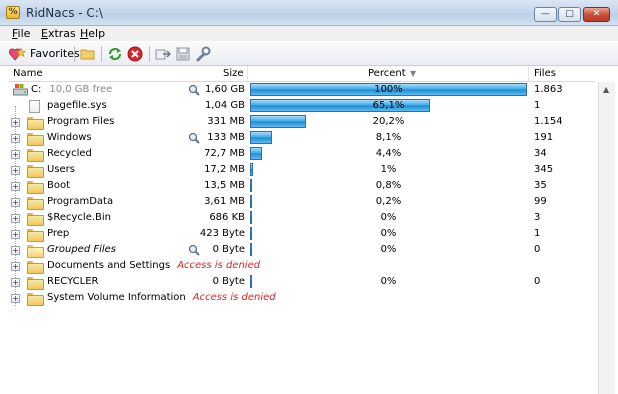  What do you see at coordinates (540, 201) in the screenshot?
I see `files-value: 99` at bounding box center [540, 201].